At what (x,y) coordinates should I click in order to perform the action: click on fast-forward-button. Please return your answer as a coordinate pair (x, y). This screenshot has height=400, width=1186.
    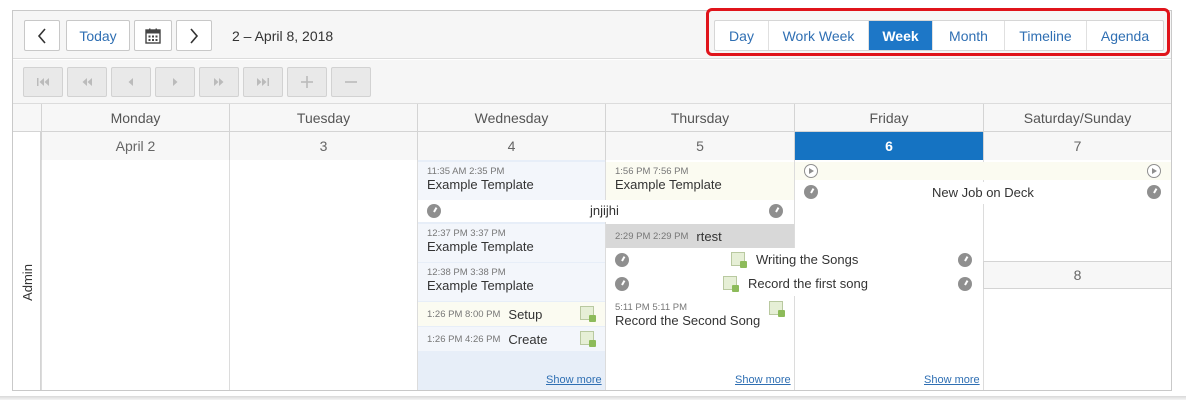
    Looking at the image, I should click on (219, 82).